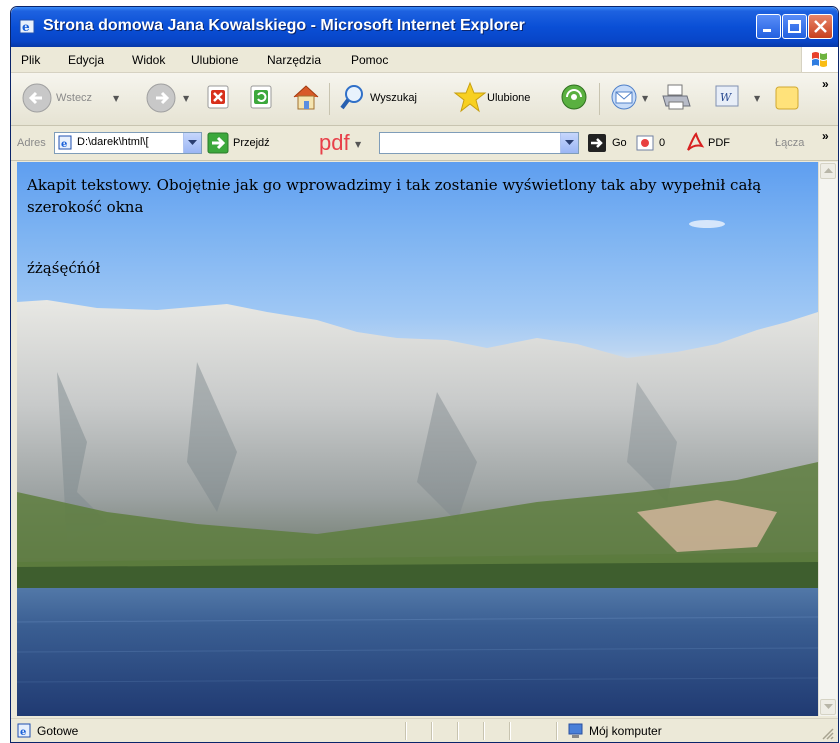 This screenshot has height=743, width=840. I want to click on address-input: e D:\darek\html\[, so click(128, 143).